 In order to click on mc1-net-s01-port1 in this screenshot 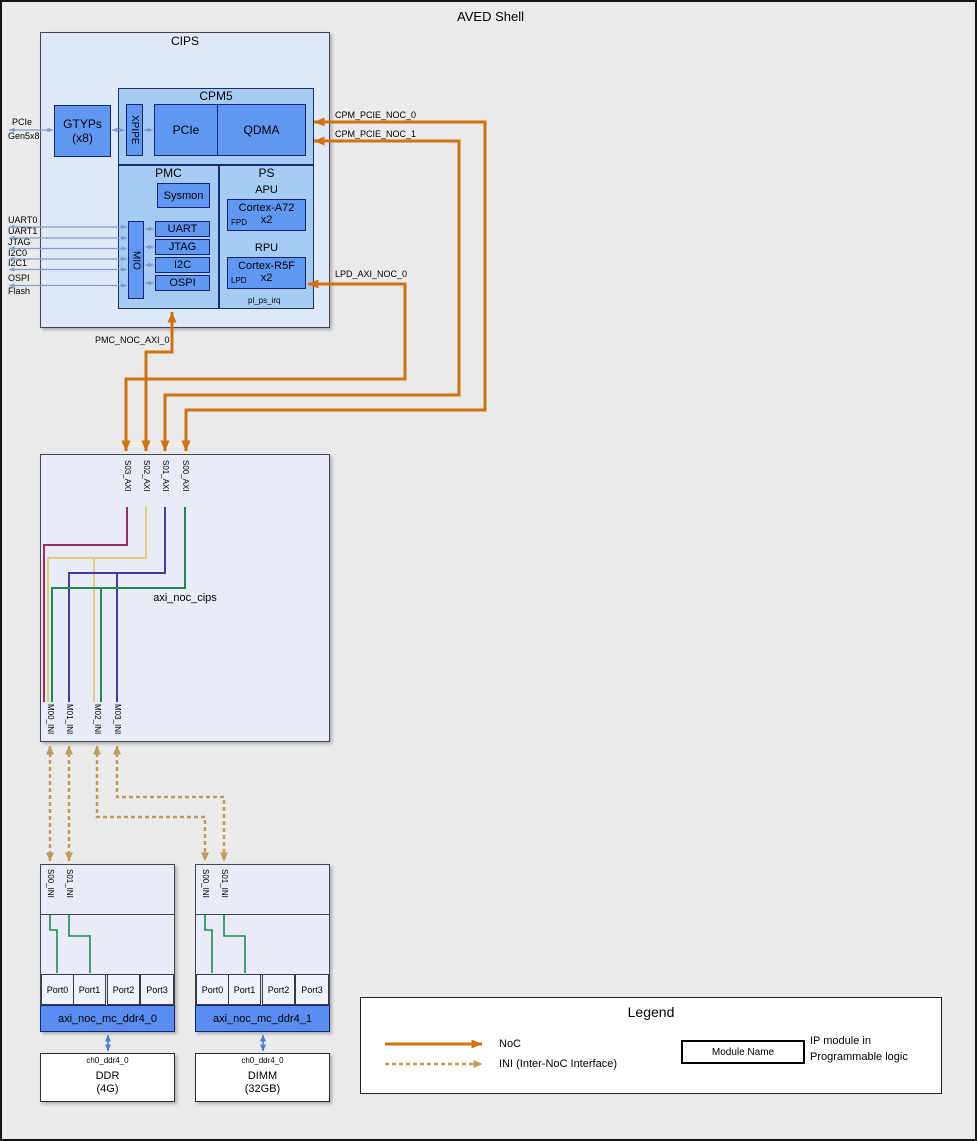, I will do `click(234, 944)`.